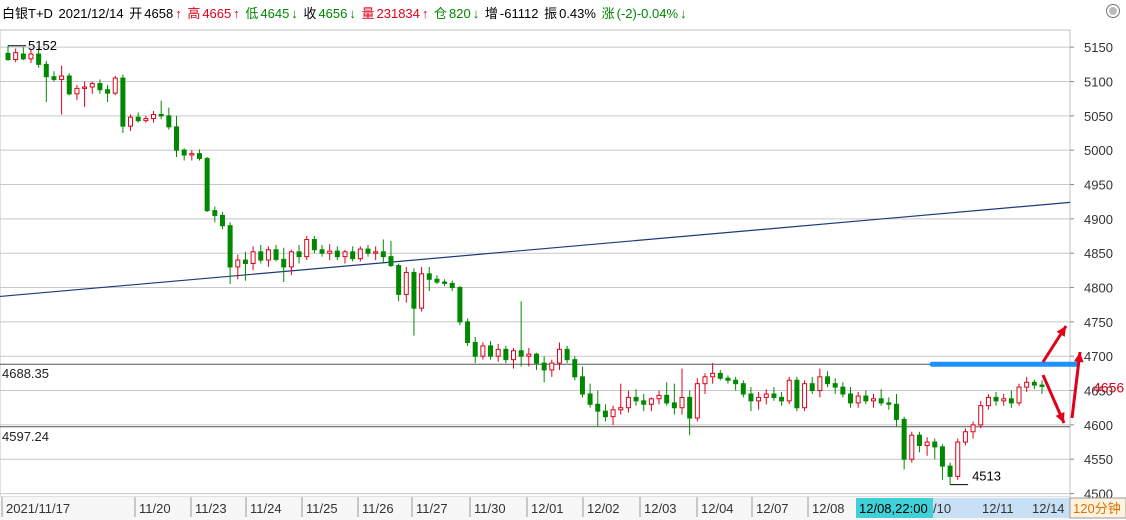 Image resolution: width=1126 pixels, height=520 pixels. Describe the element at coordinates (1098, 150) in the screenshot. I see `y-tick-label: 5000` at that location.